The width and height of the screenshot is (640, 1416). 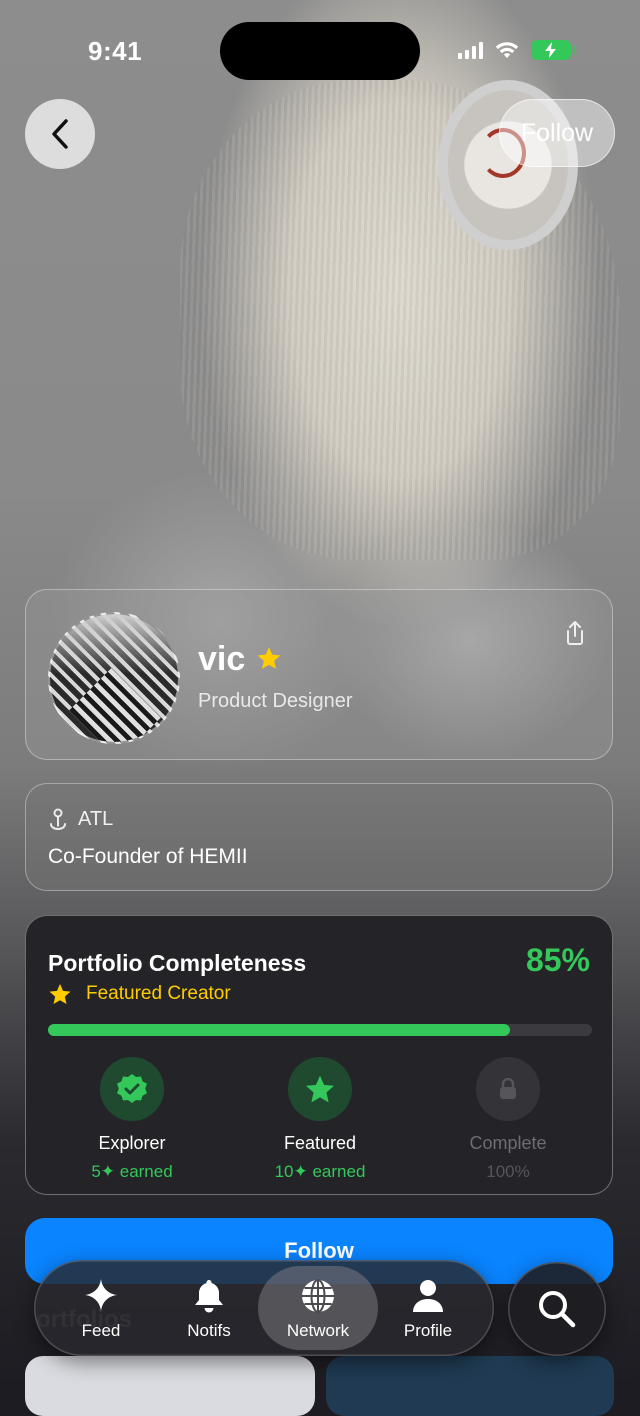 I want to click on tab-label: Notifs, so click(x=209, y=1330).